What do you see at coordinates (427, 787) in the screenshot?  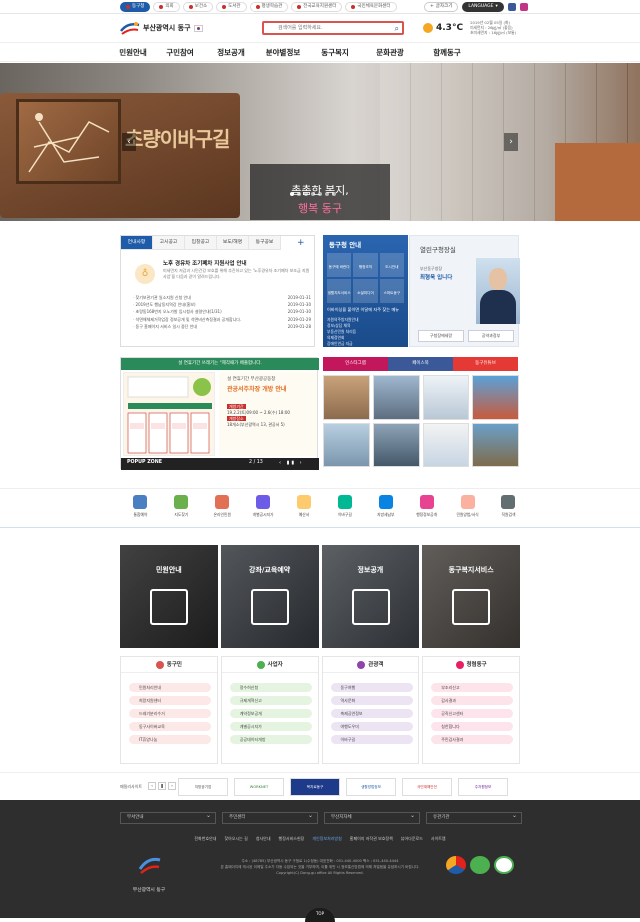 I see `family-logo: 국민재해안전` at bounding box center [427, 787].